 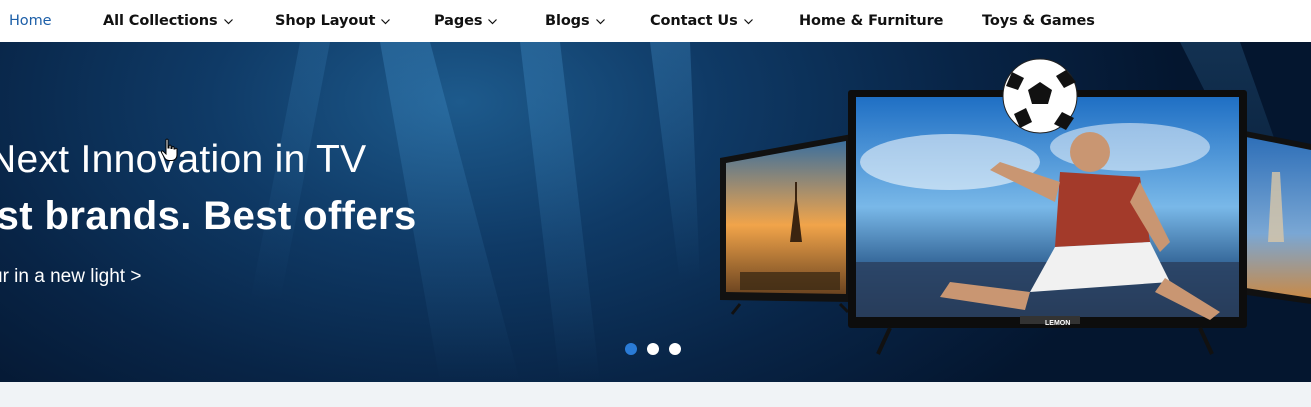 I want to click on left-tv, so click(x=786, y=224).